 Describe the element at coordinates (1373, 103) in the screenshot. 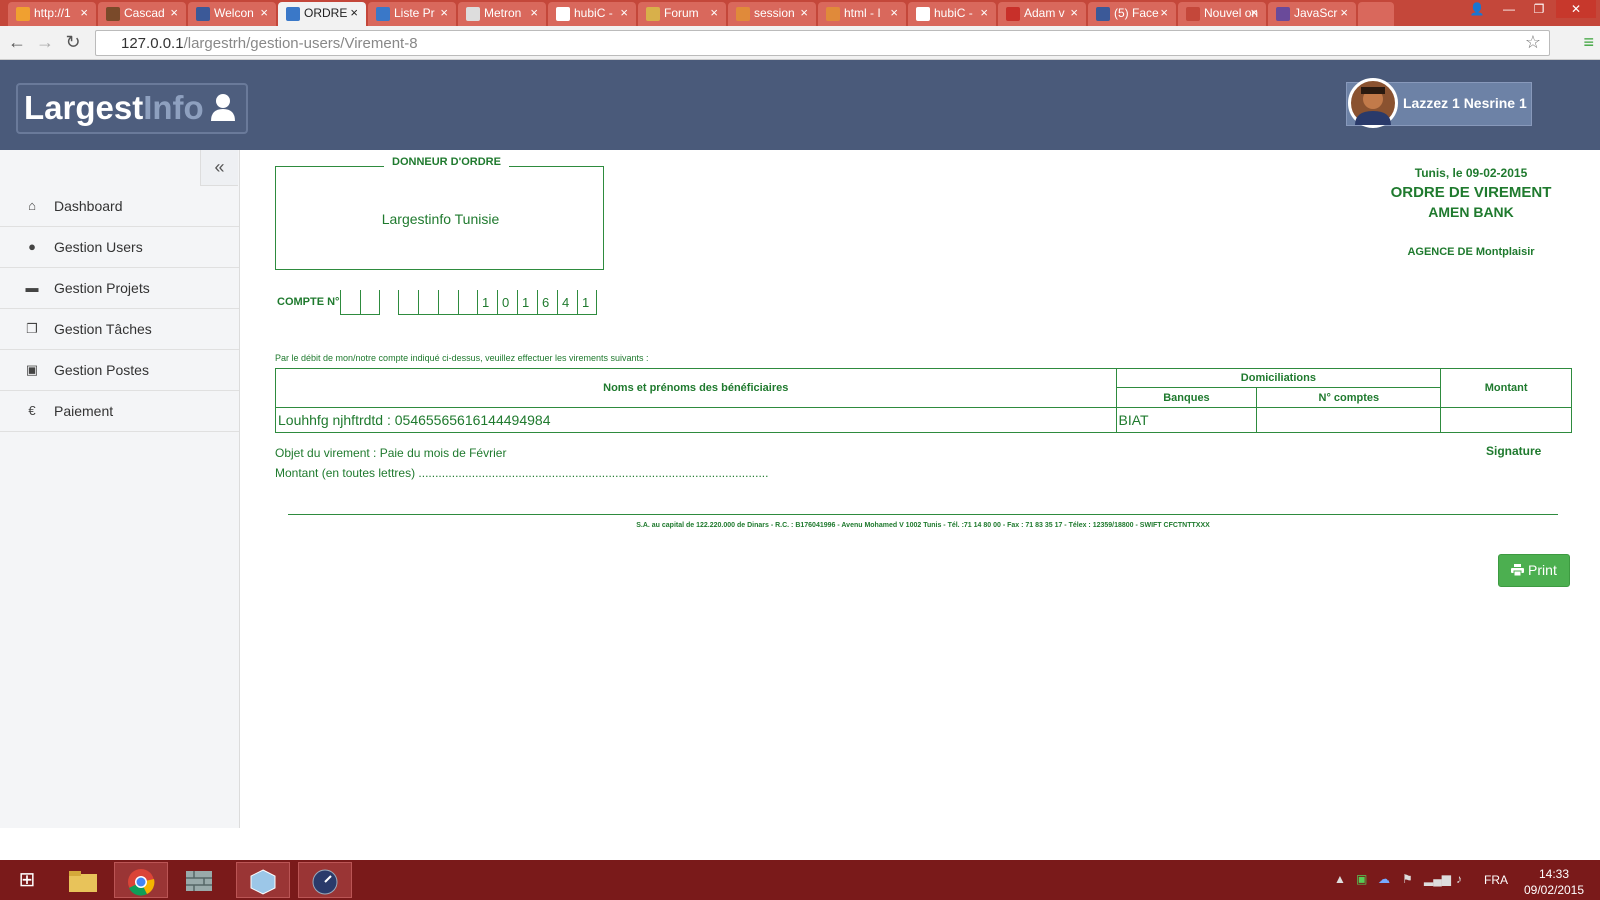

I see `user-avatar` at that location.